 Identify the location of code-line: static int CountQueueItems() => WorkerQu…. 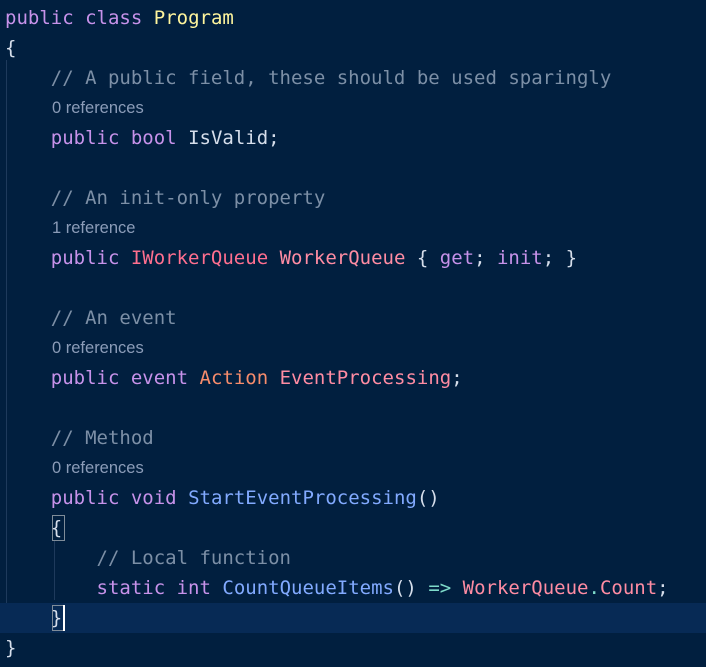
(353, 588).